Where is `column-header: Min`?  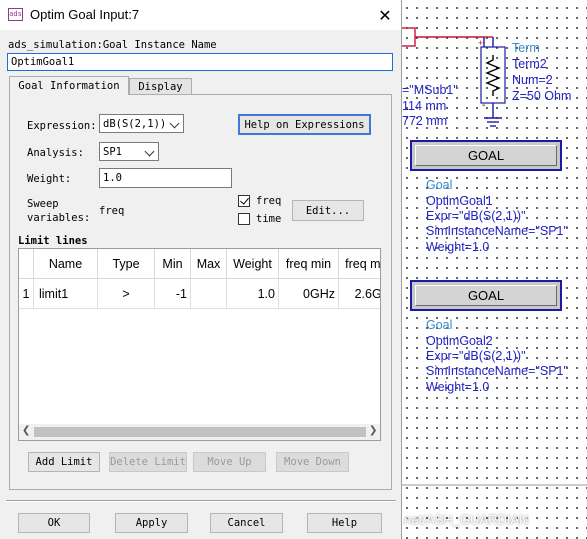 column-header: Min is located at coordinates (173, 264).